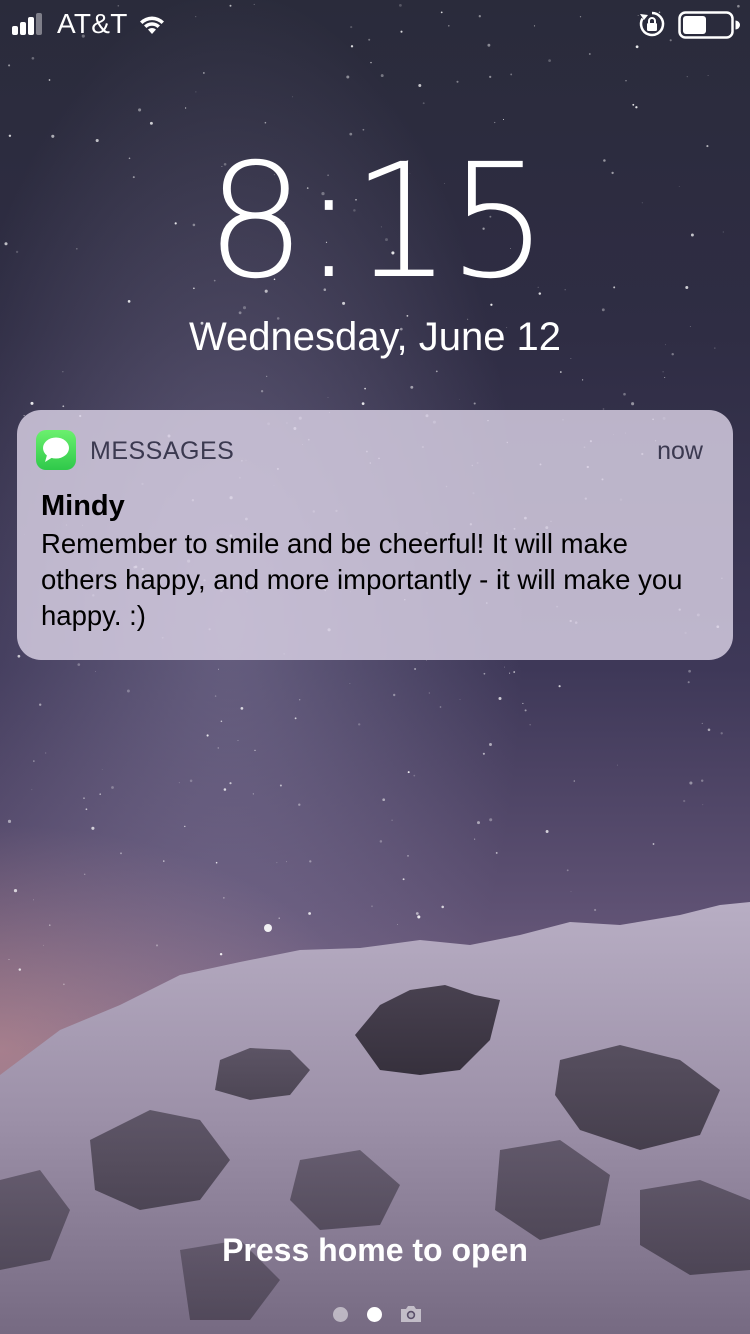  I want to click on messages-icon, so click(56, 450).